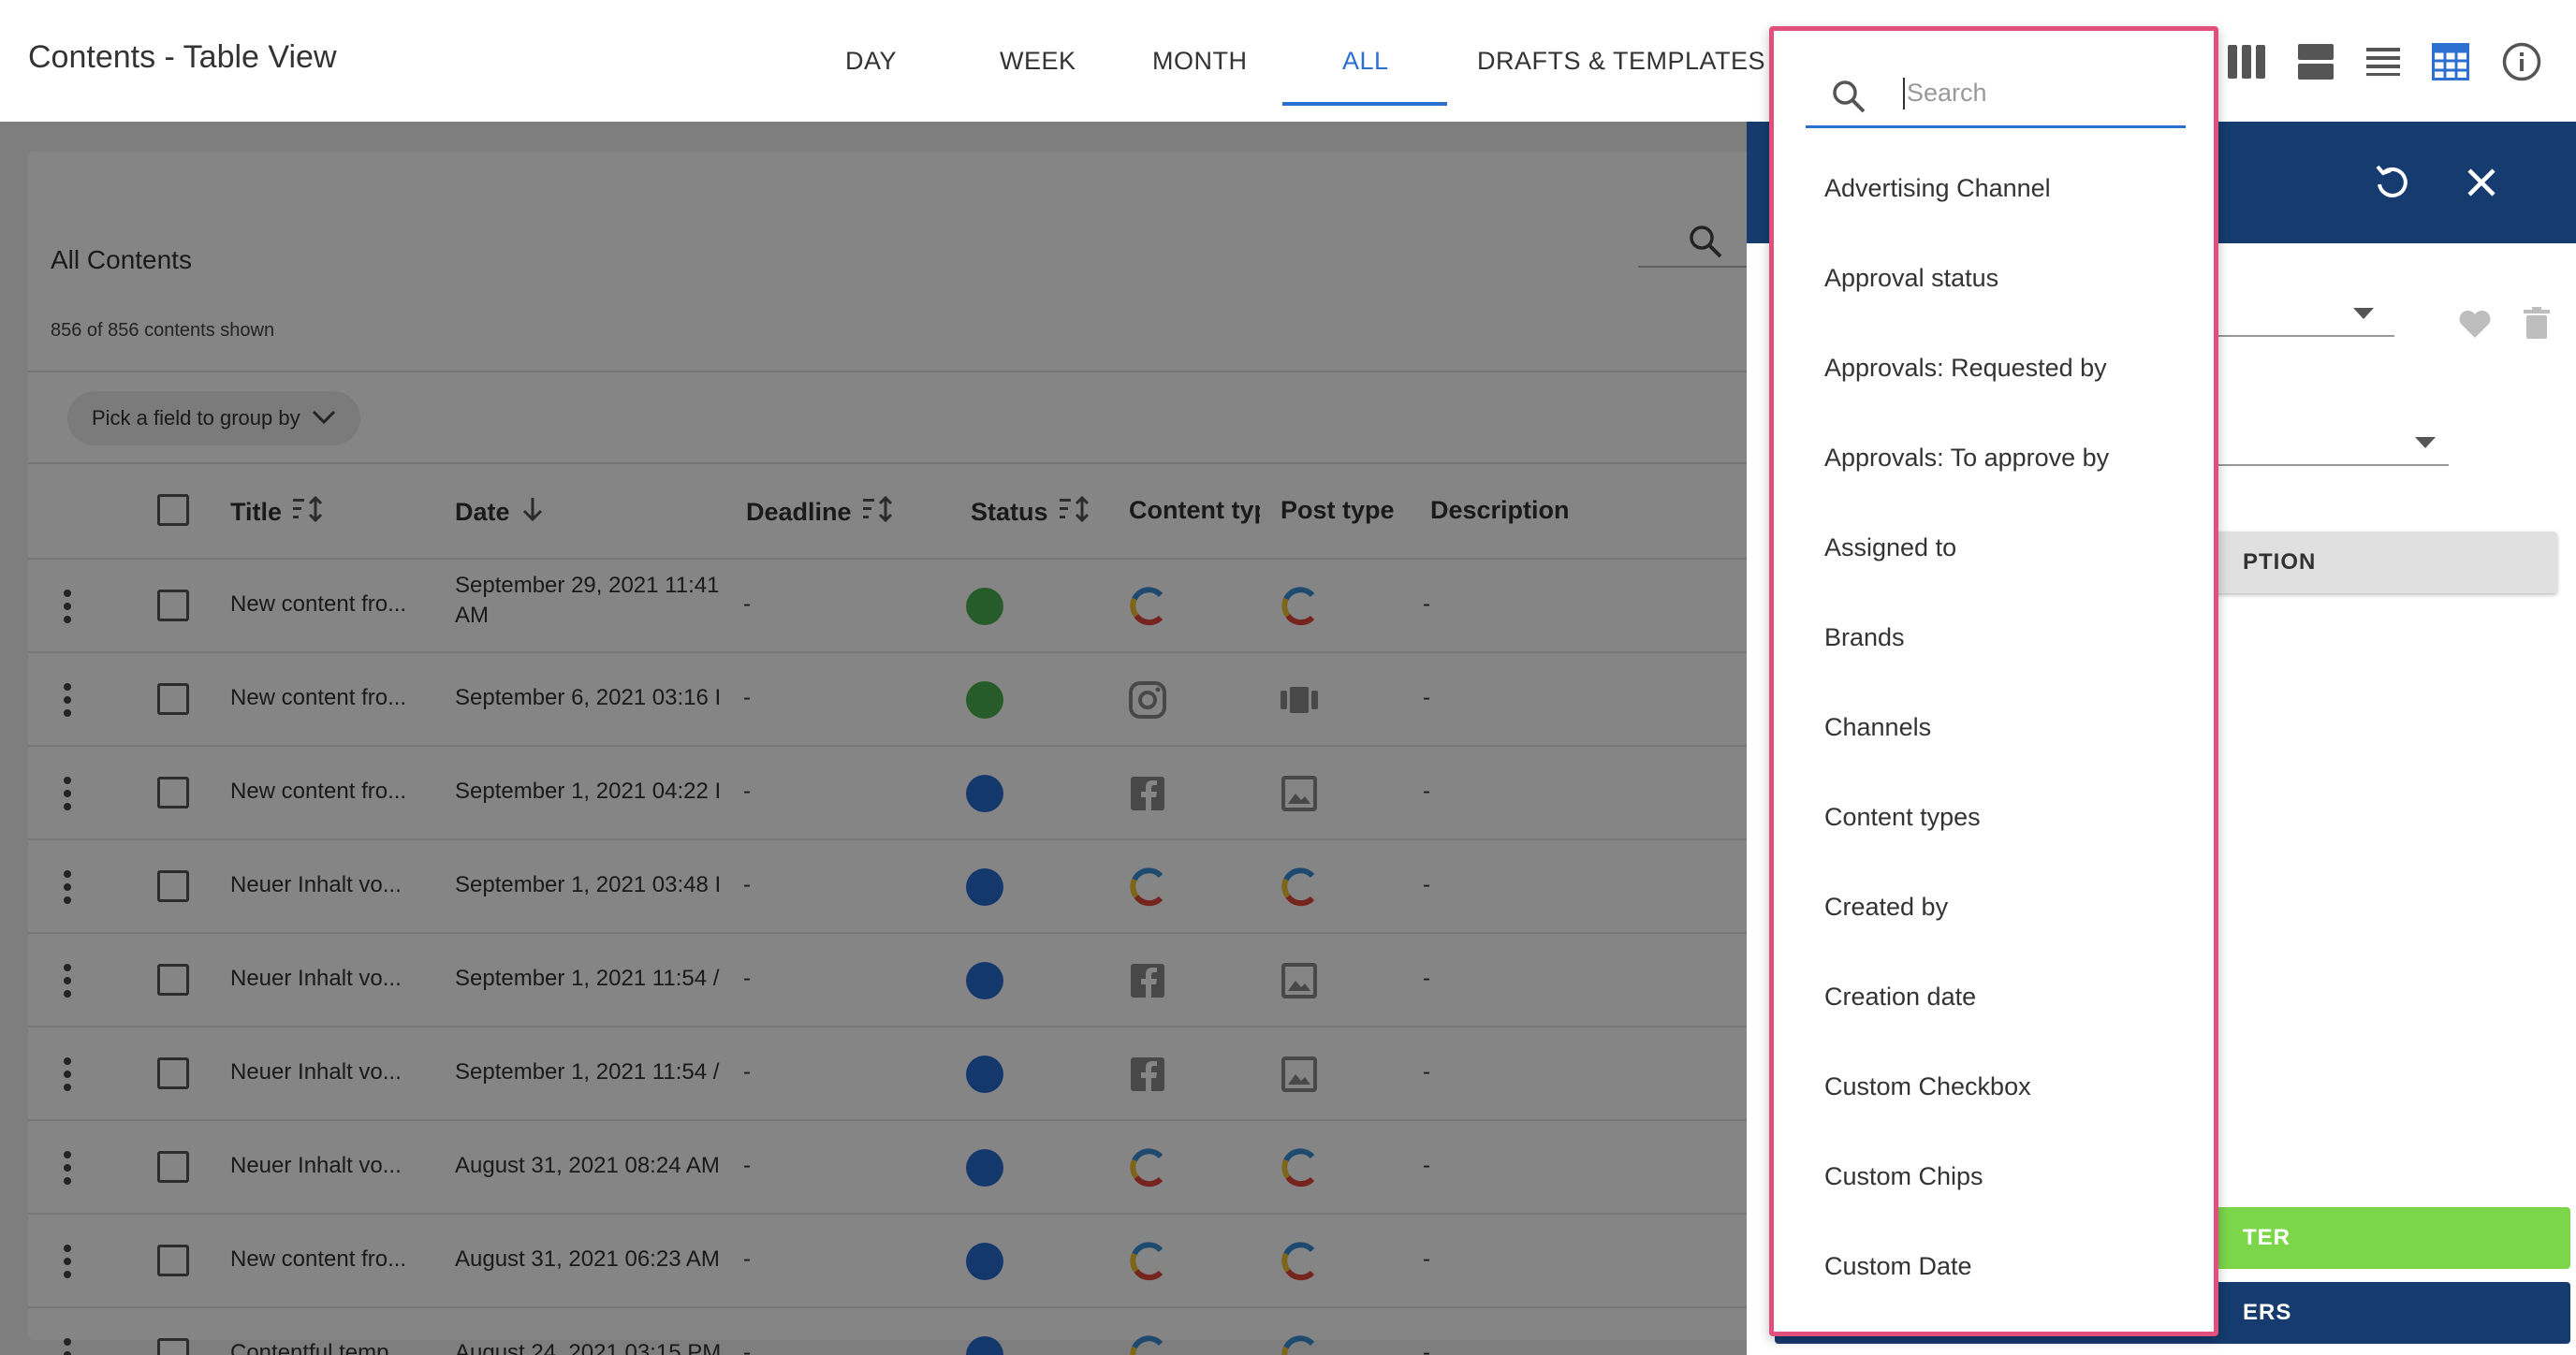 The image size is (2576, 1355). What do you see at coordinates (2383, 61) in the screenshot?
I see `list-view-icon` at bounding box center [2383, 61].